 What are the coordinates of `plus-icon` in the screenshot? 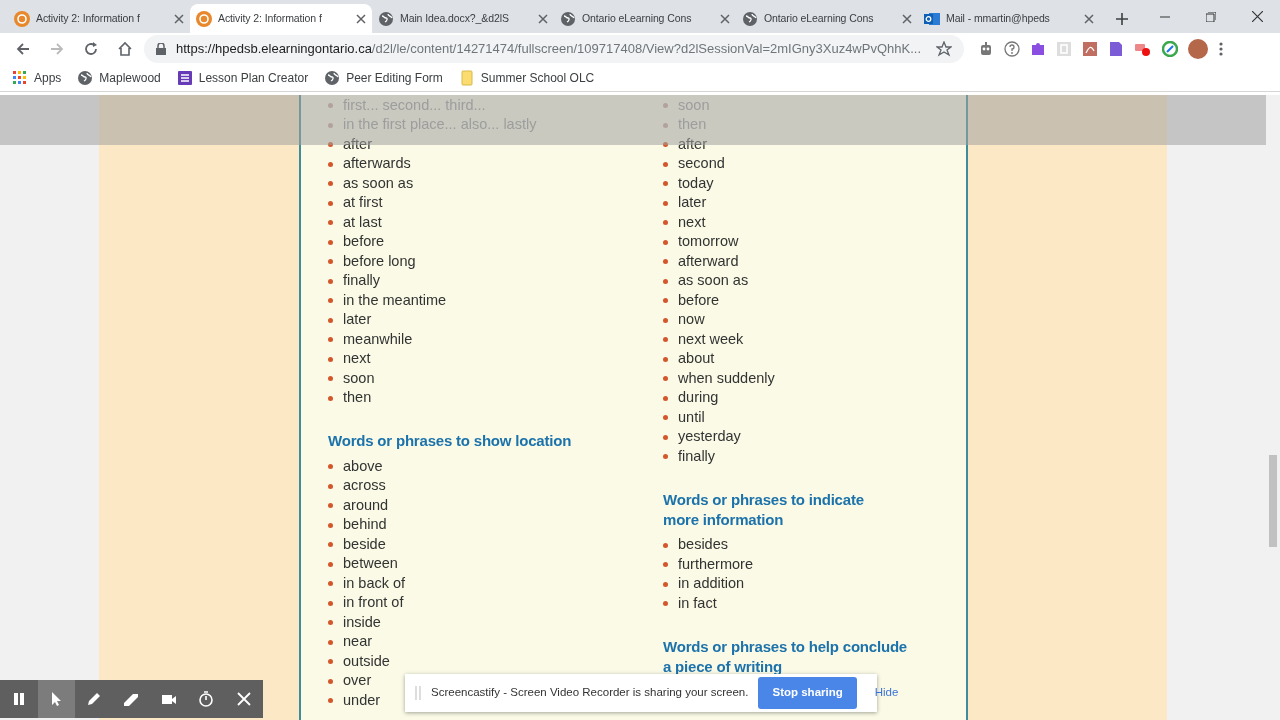 It's located at (1122, 19).